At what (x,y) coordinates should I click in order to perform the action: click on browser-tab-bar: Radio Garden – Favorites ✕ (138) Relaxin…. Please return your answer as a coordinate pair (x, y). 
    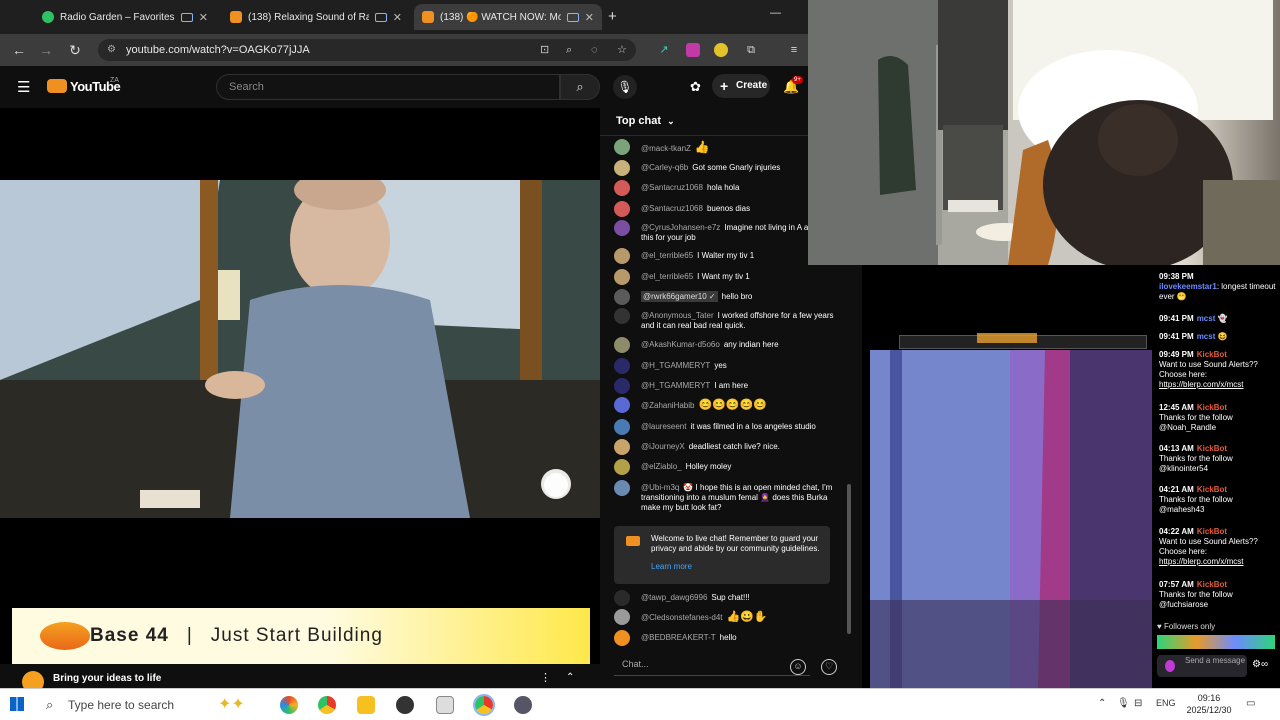
    Looking at the image, I should click on (404, 17).